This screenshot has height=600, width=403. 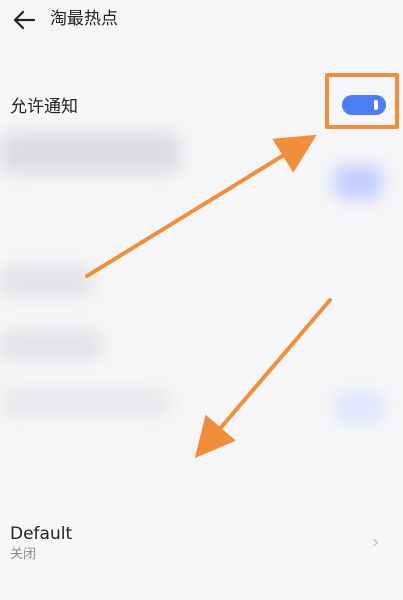 I want to click on notification-label: 允许通知, so click(x=44, y=107).